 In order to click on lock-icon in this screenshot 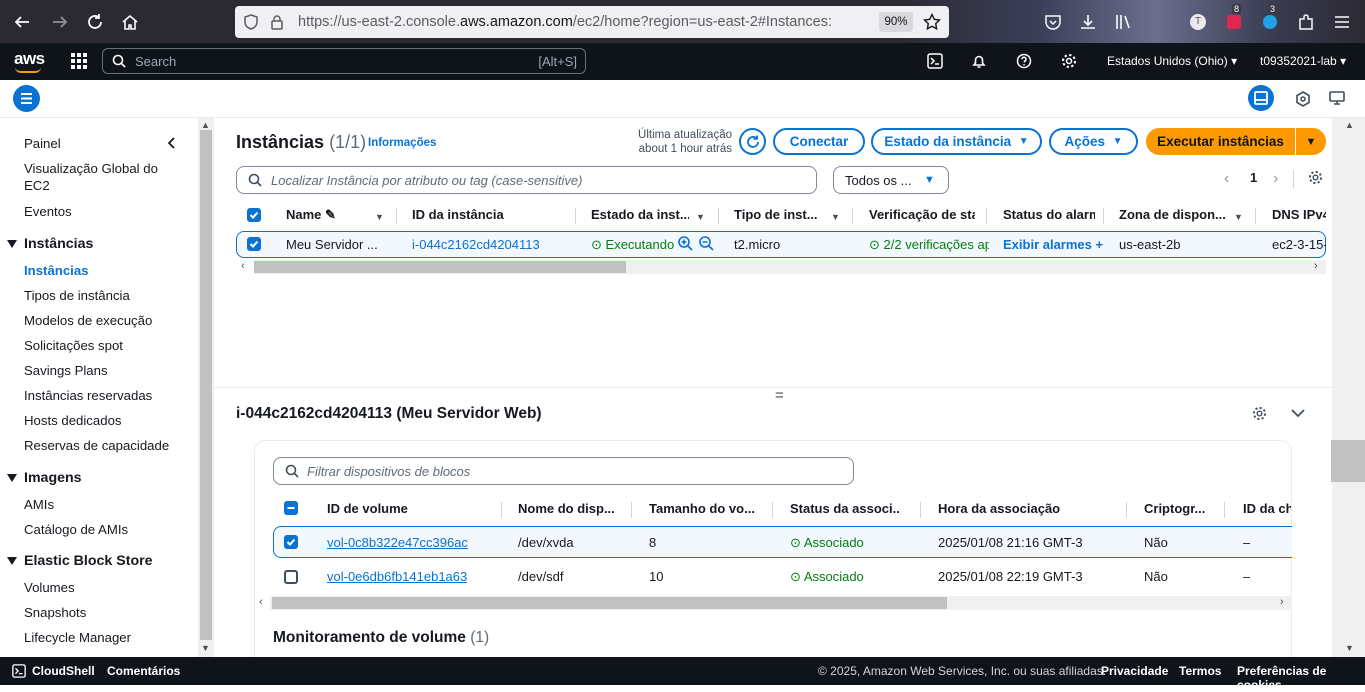, I will do `click(277, 22)`.